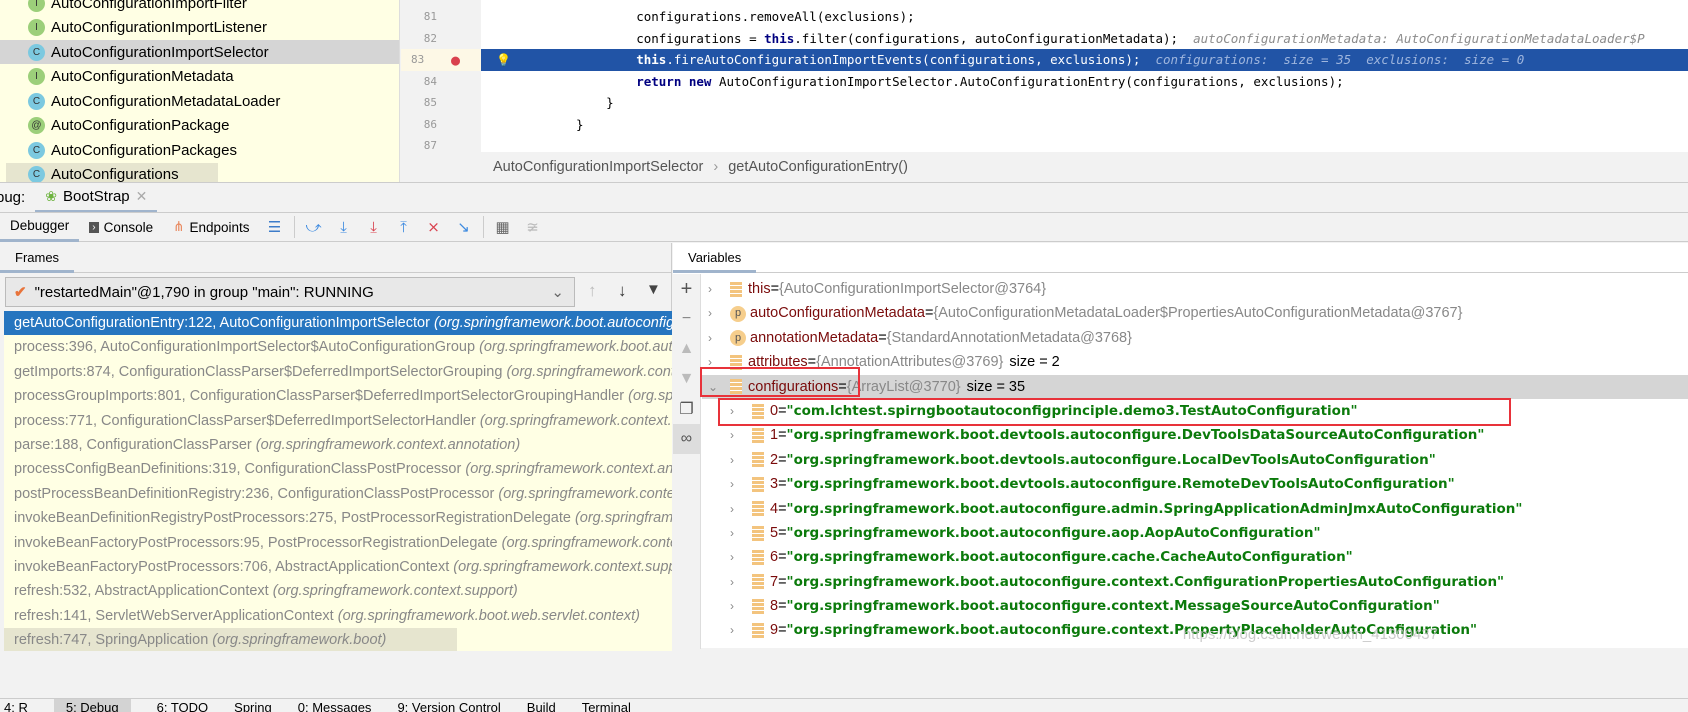 This screenshot has width=1688, height=712. I want to click on intention-bulb-icon: 💡, so click(503, 60).